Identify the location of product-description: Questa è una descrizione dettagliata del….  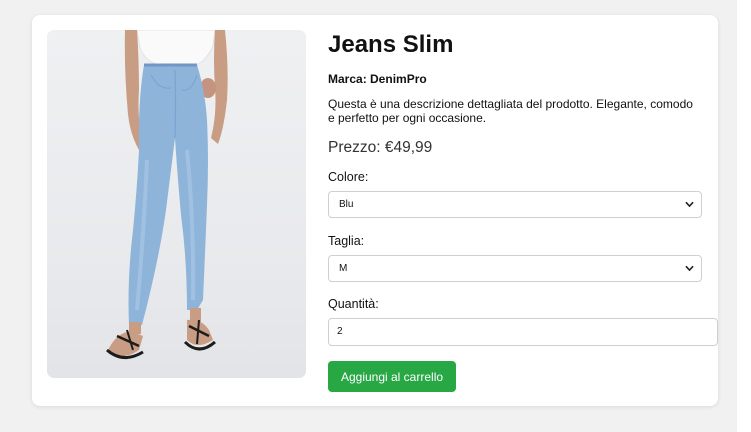
(510, 111).